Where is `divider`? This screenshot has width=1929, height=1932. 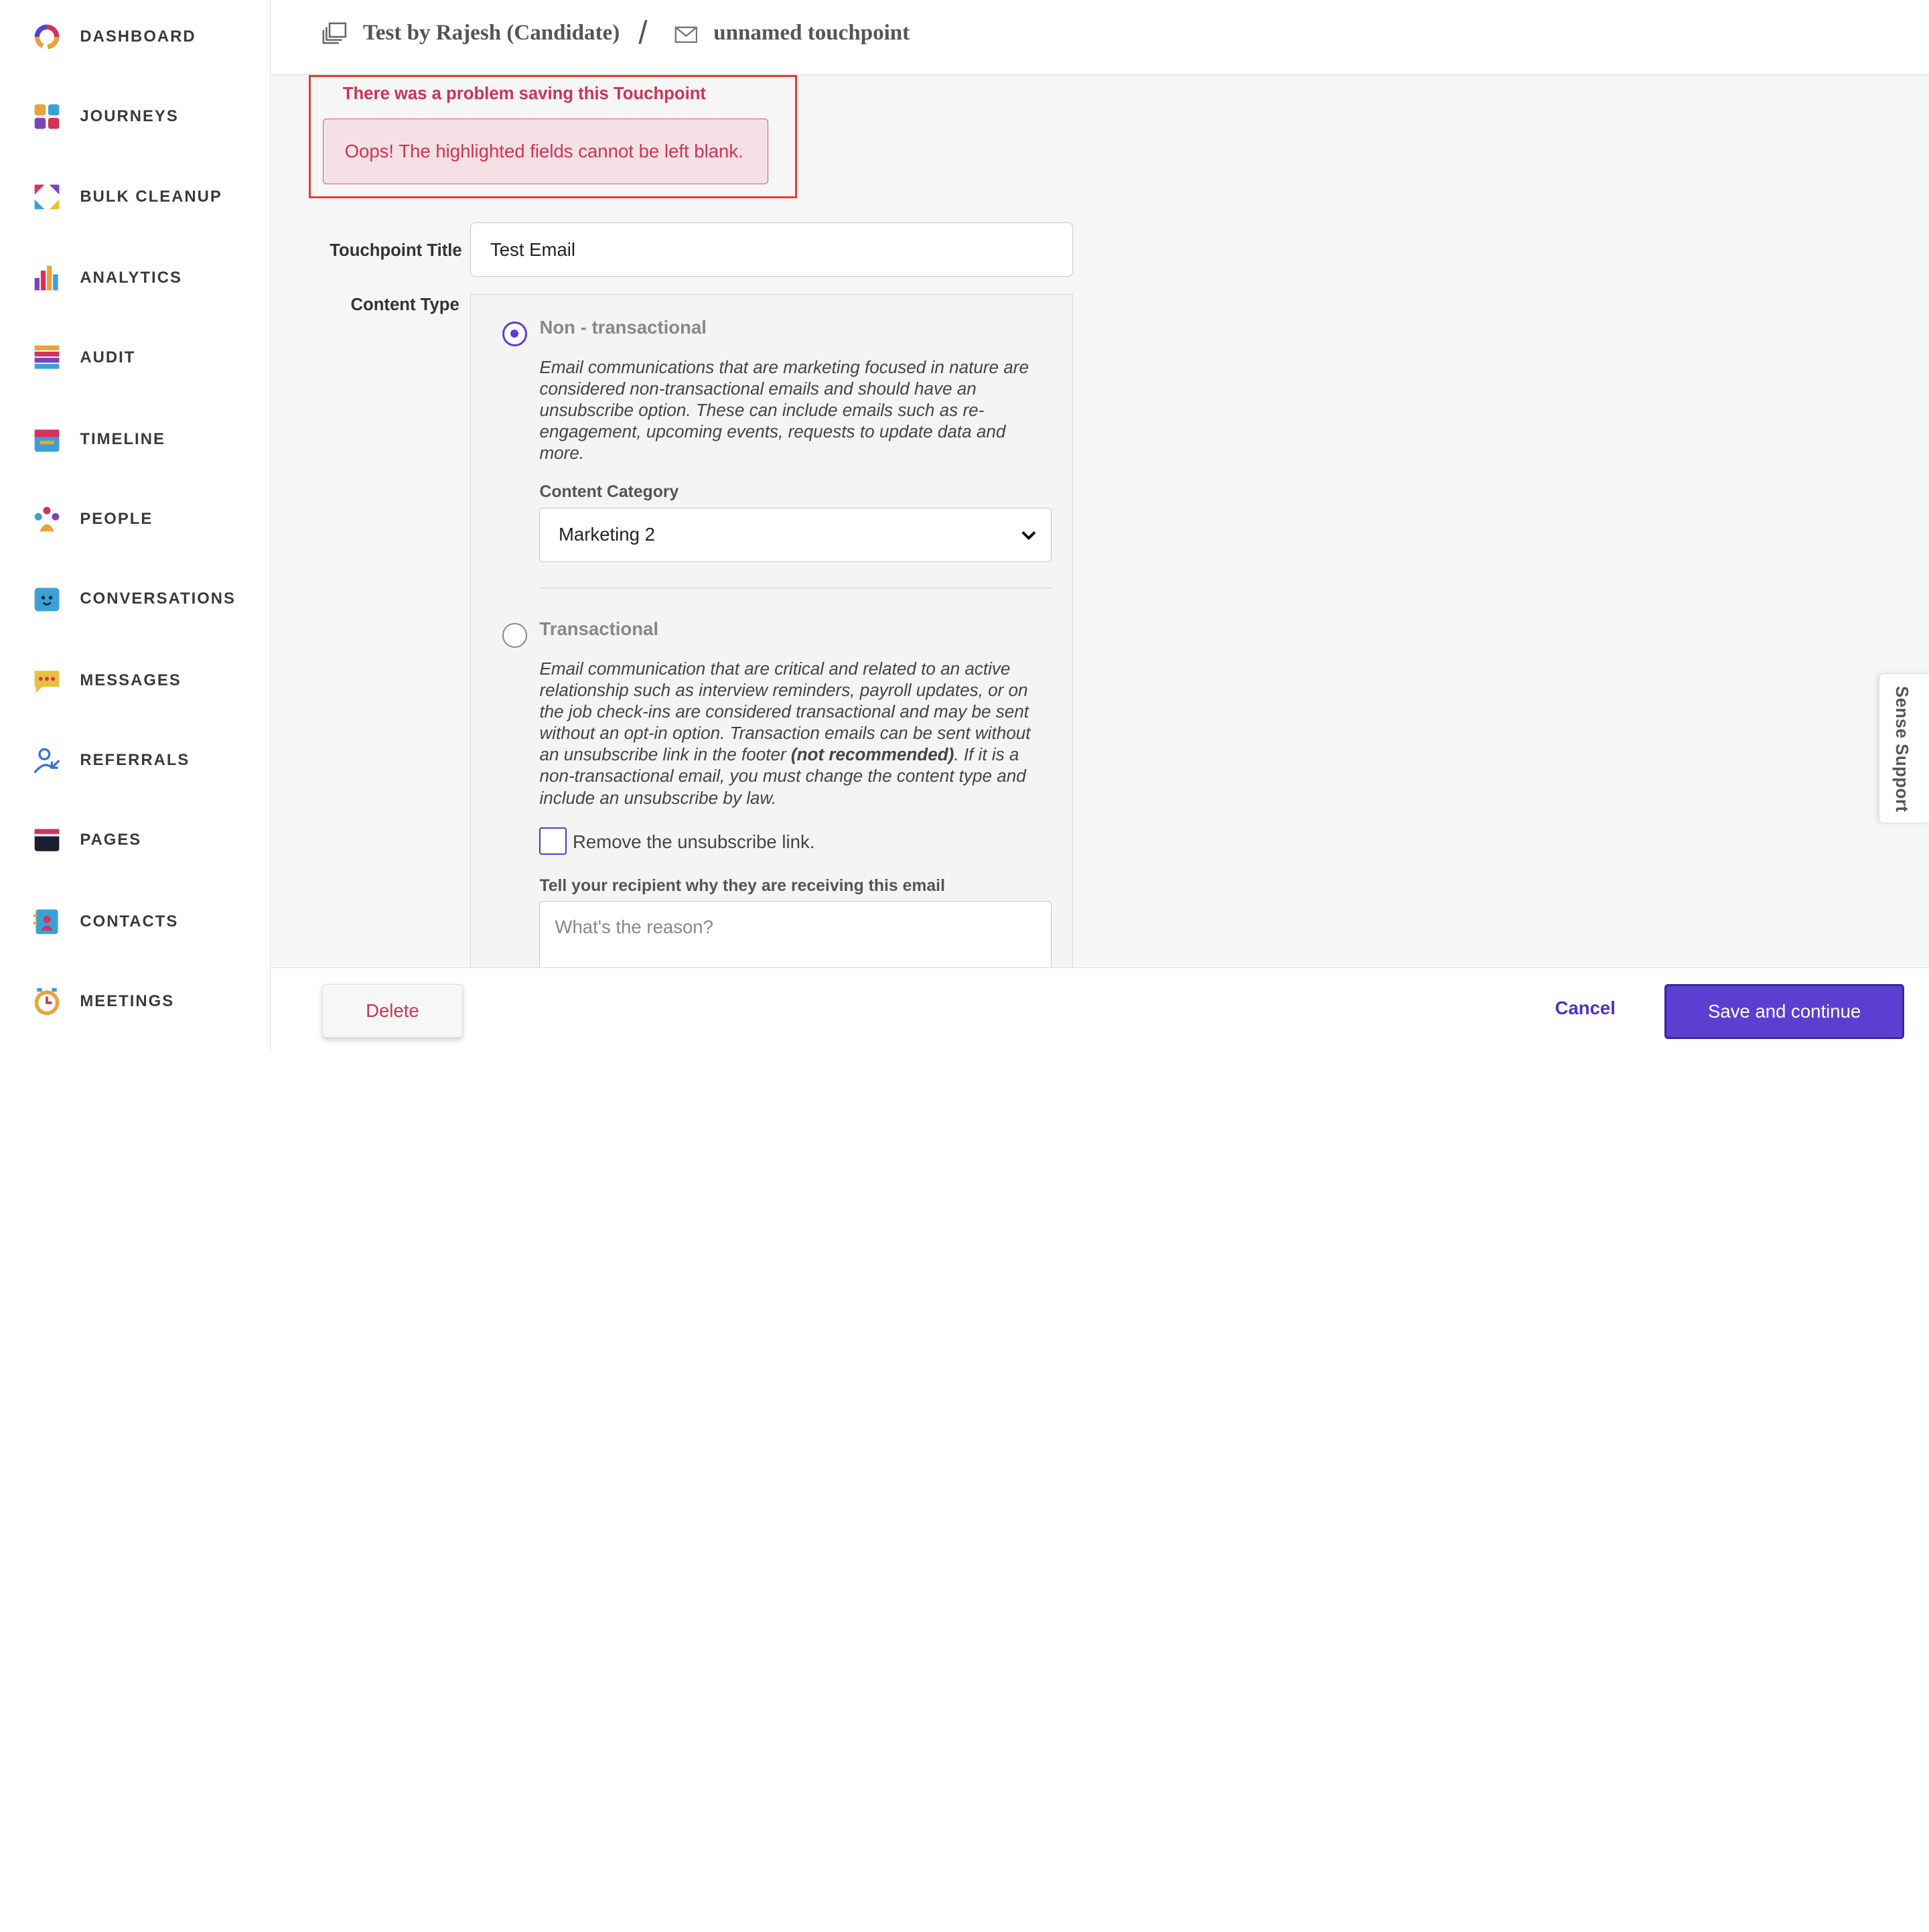 divider is located at coordinates (795, 588).